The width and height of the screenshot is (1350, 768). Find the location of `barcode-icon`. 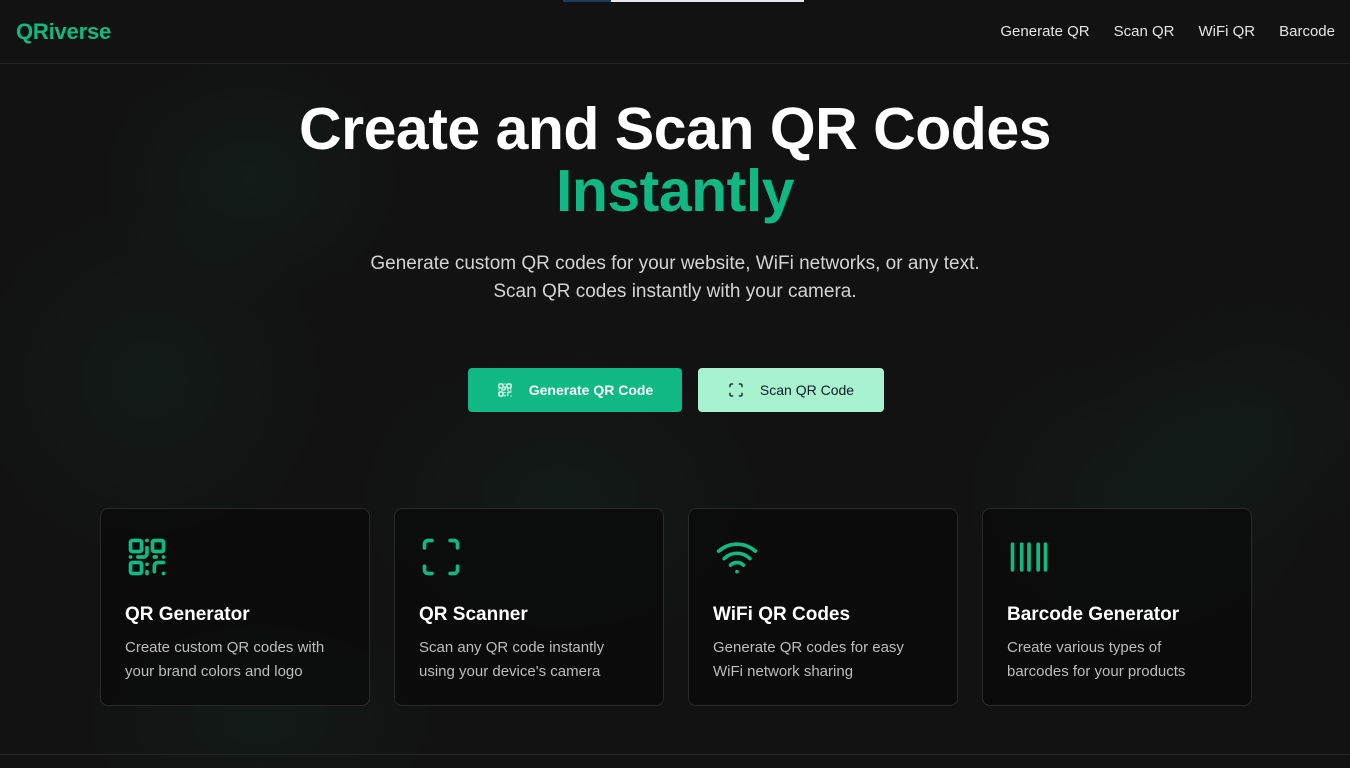

barcode-icon is located at coordinates (1032, 557).